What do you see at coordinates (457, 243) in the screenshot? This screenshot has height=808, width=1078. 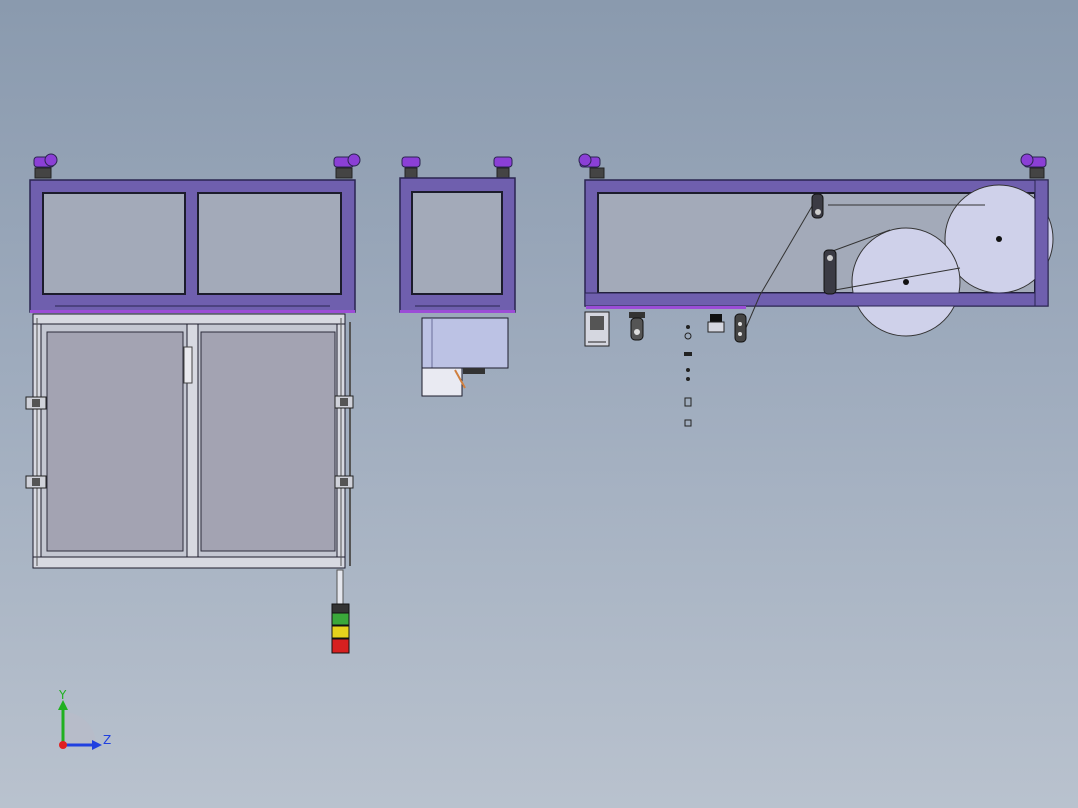 I see `side-window-opening` at bounding box center [457, 243].